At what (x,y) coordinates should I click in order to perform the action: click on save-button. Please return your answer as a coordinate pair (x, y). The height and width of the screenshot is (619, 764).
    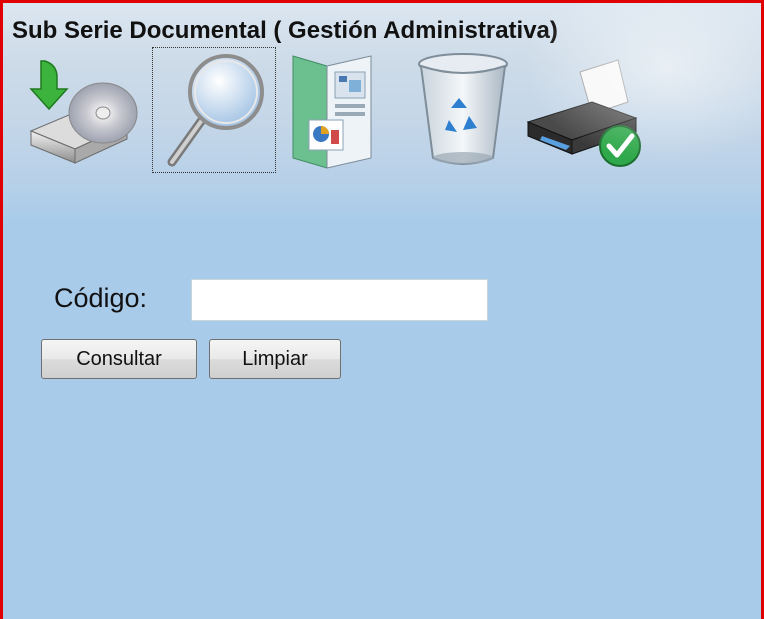
    Looking at the image, I should click on (82, 110).